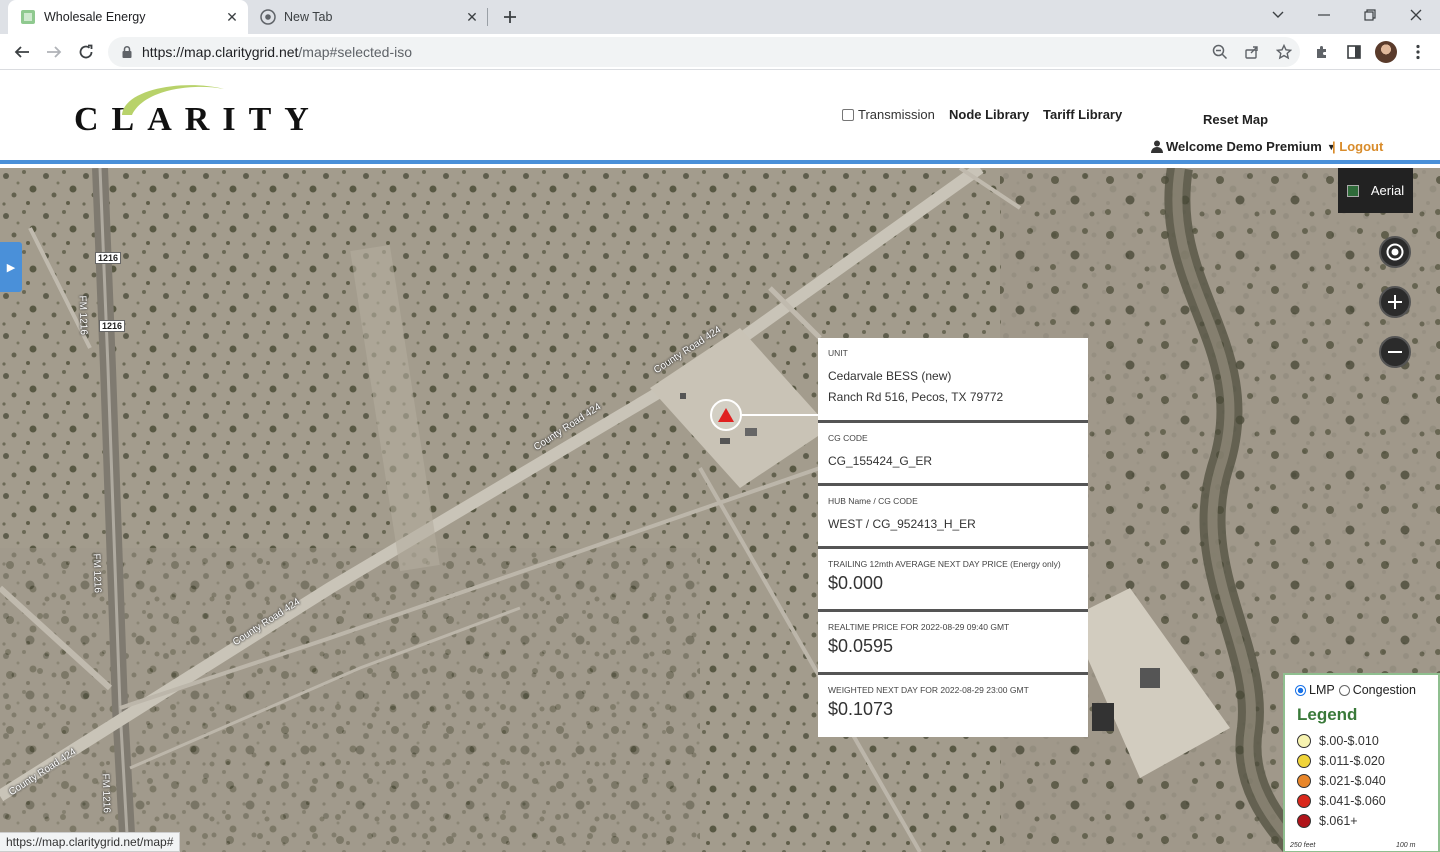 The height and width of the screenshot is (852, 1440). I want to click on hub-label: HUB Name / CG CODE, so click(873, 501).